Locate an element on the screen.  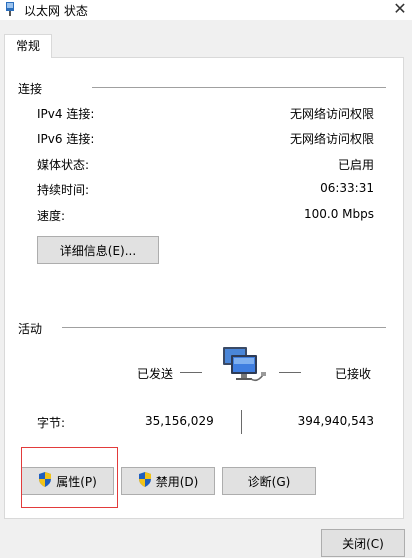
diagnose-button: 诊断(G) is located at coordinates (269, 481).